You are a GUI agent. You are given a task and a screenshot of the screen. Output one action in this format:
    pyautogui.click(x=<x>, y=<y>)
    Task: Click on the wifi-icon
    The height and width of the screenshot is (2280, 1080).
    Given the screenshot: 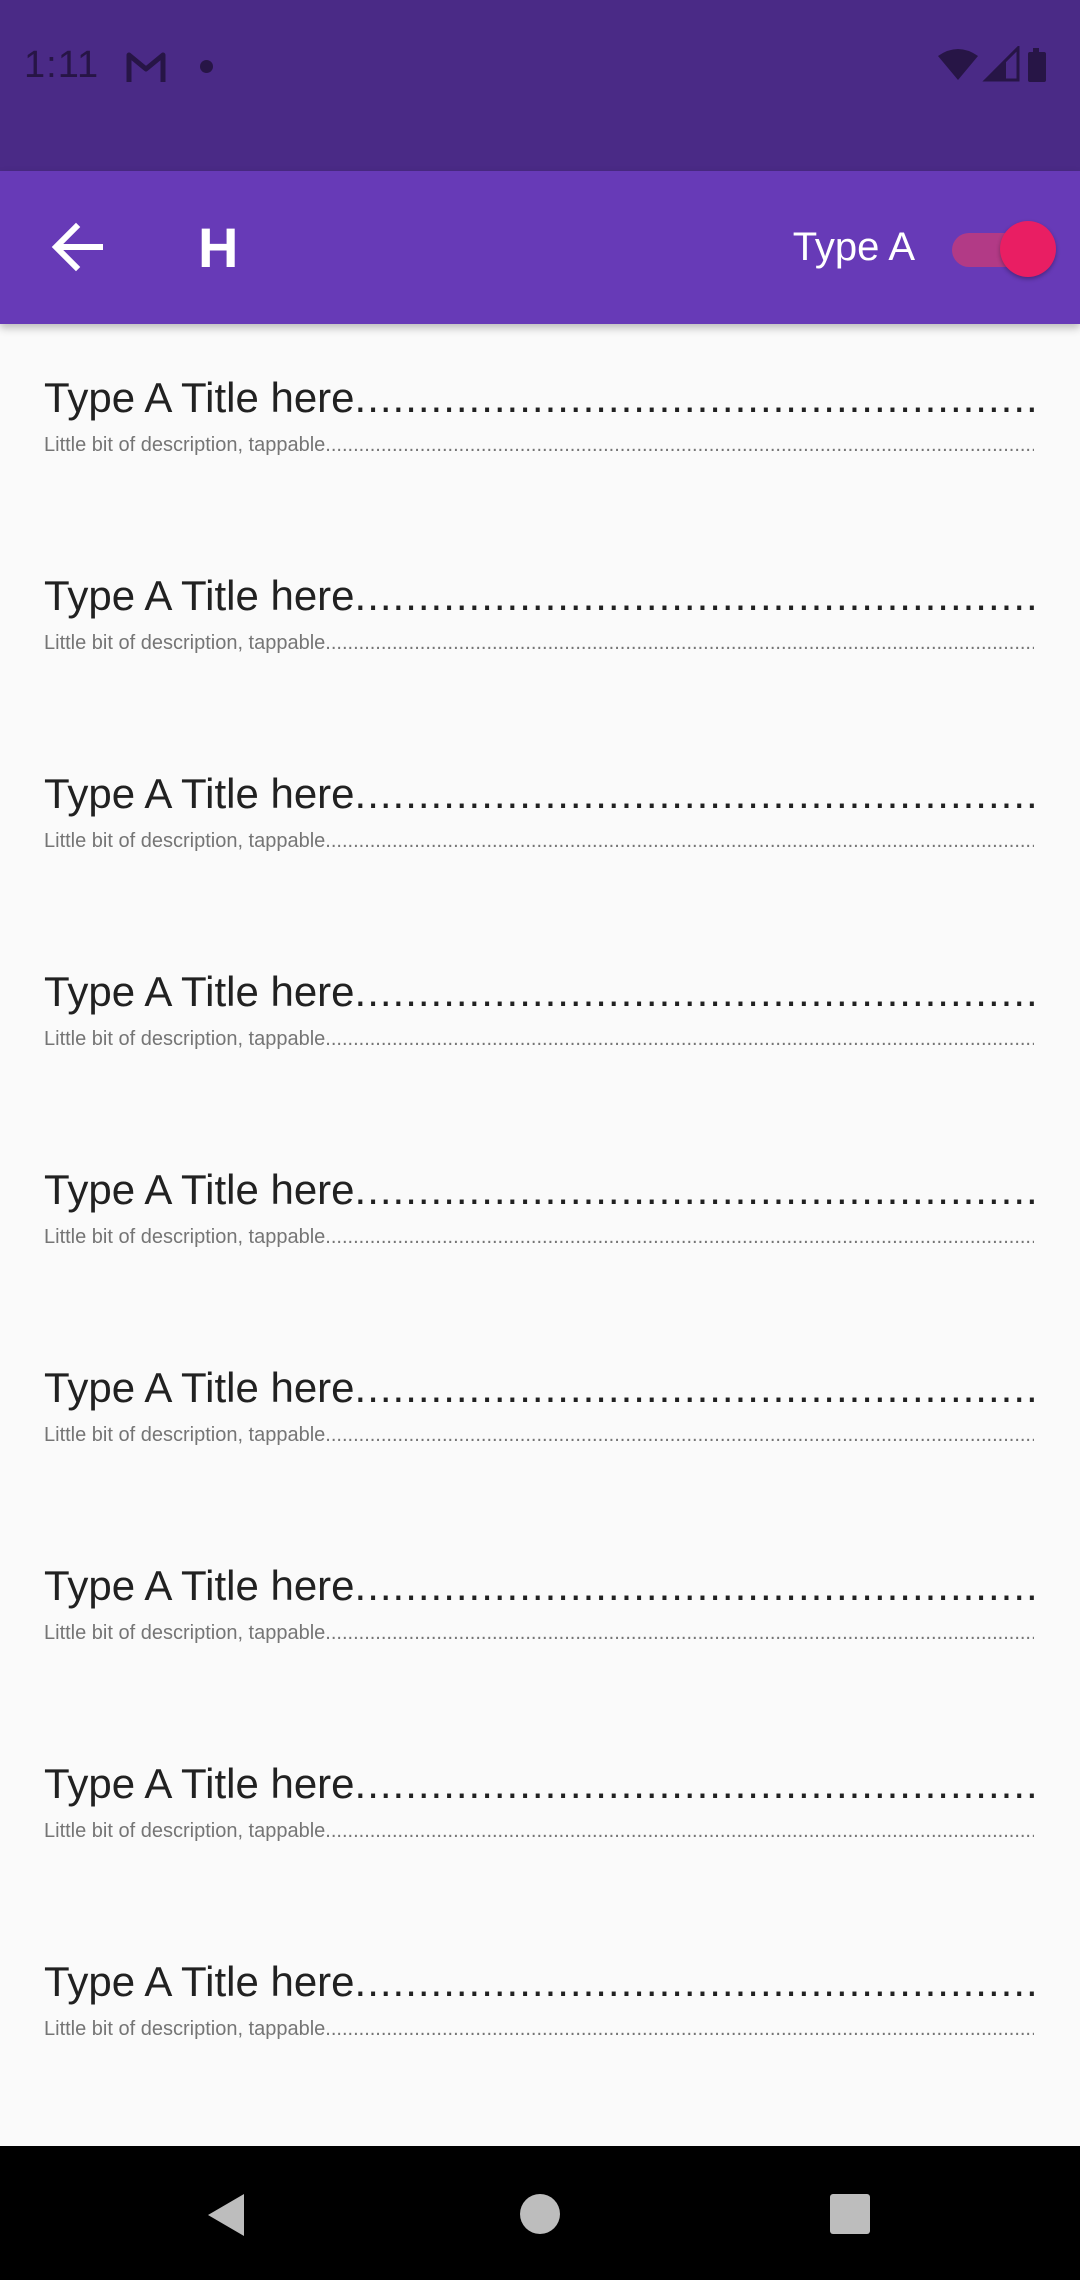 What is the action you would take?
    pyautogui.click(x=958, y=64)
    